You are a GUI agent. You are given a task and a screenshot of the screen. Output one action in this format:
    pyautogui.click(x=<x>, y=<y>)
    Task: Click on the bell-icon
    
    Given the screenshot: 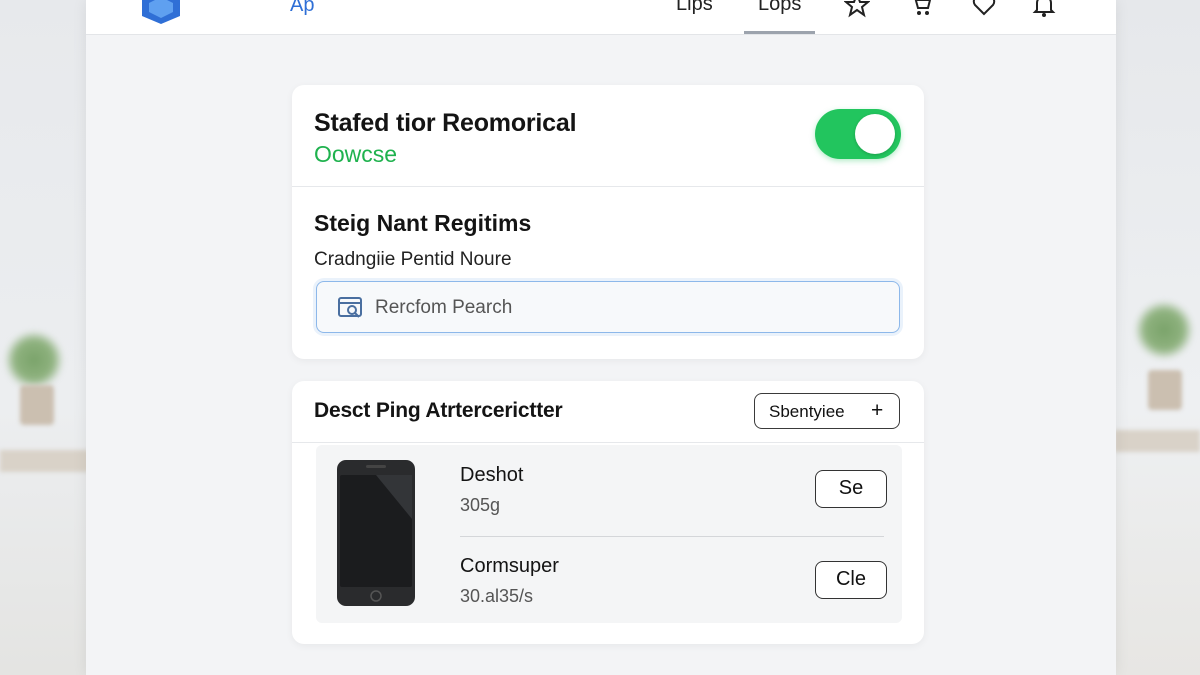 What is the action you would take?
    pyautogui.click(x=1044, y=9)
    